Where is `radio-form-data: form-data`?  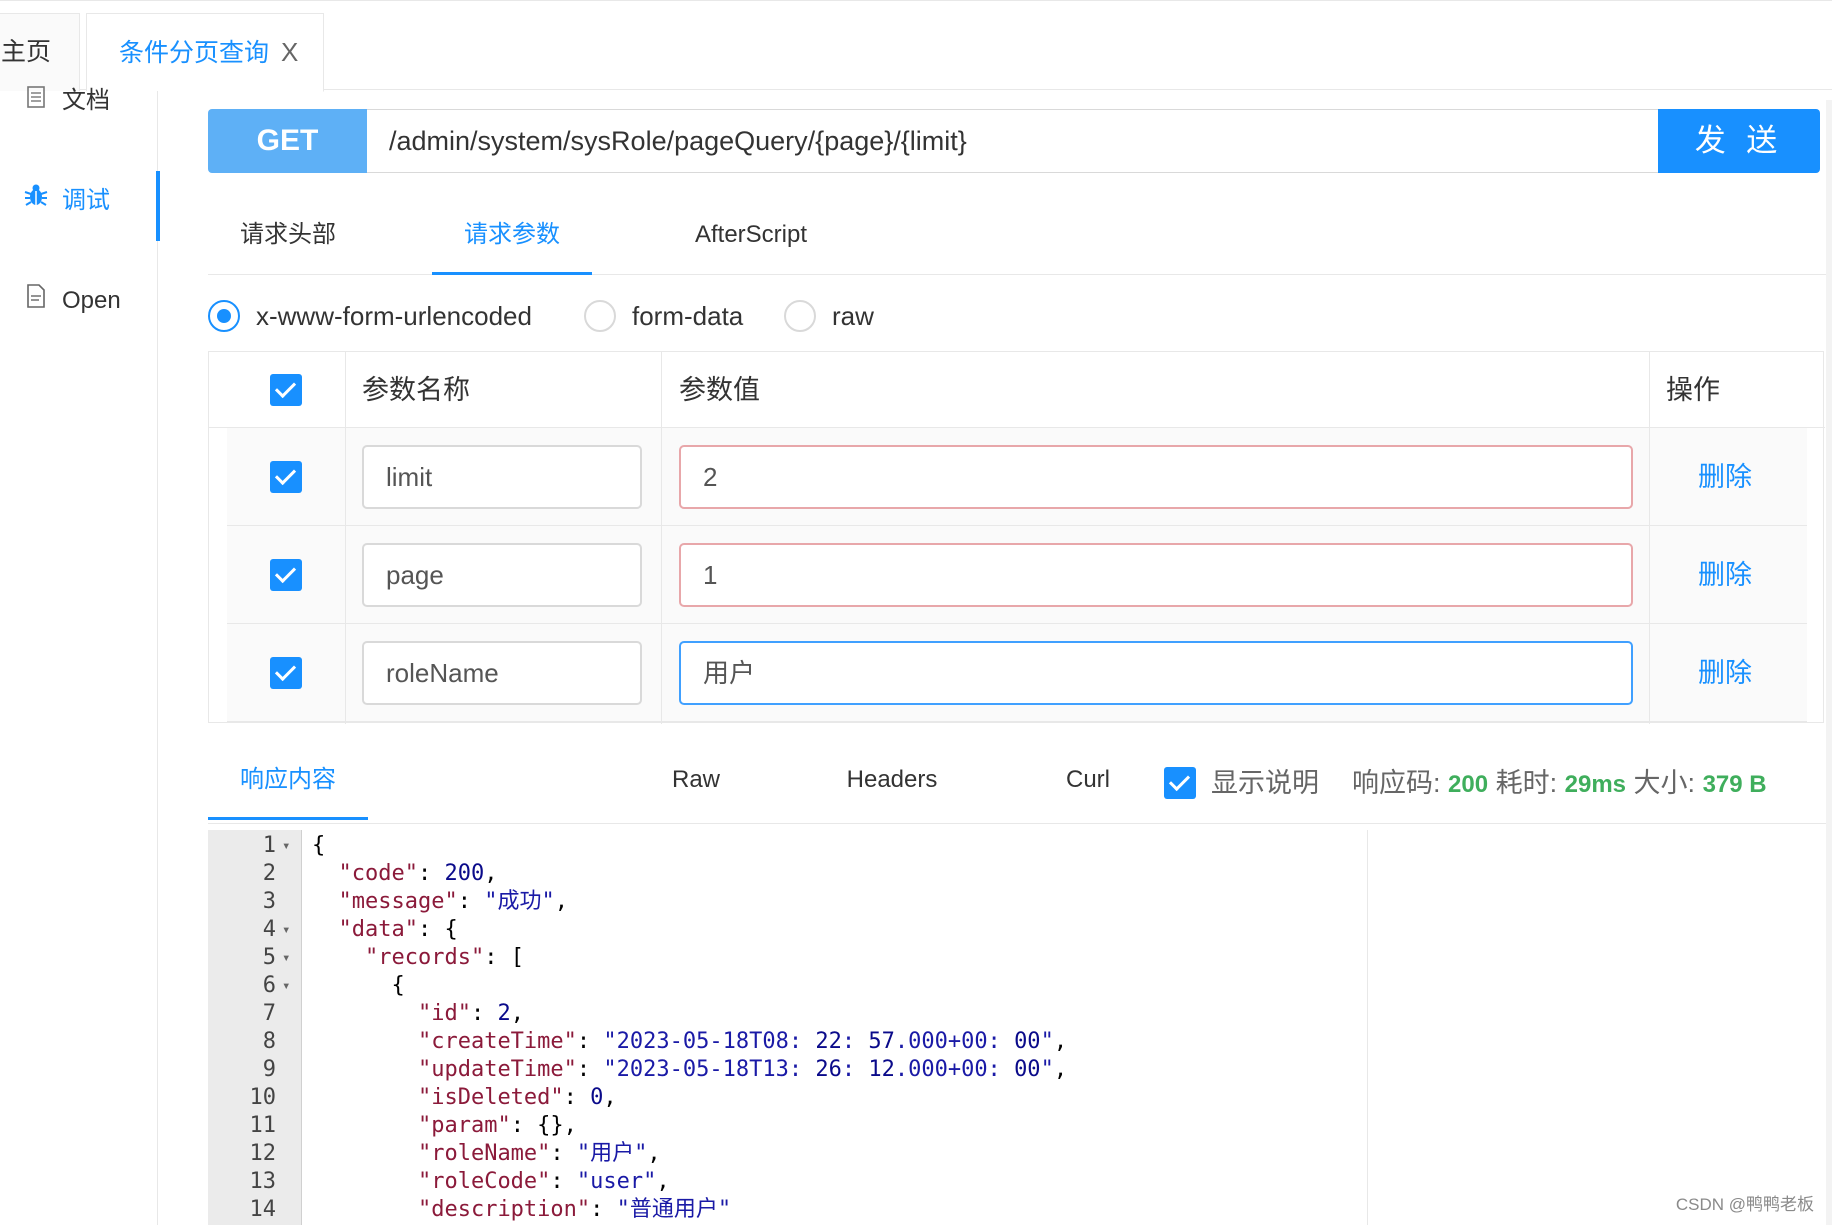
radio-form-data: form-data is located at coordinates (674, 316).